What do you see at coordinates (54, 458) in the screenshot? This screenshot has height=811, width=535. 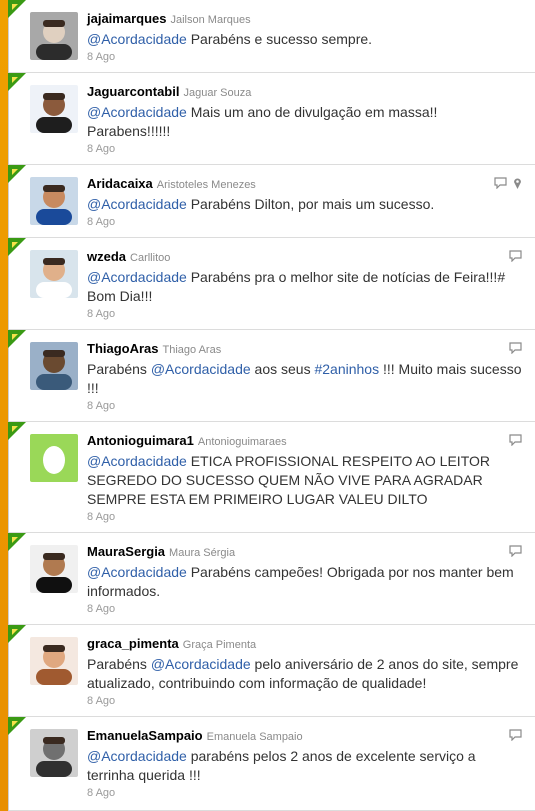 I see `default-egg-avatar` at bounding box center [54, 458].